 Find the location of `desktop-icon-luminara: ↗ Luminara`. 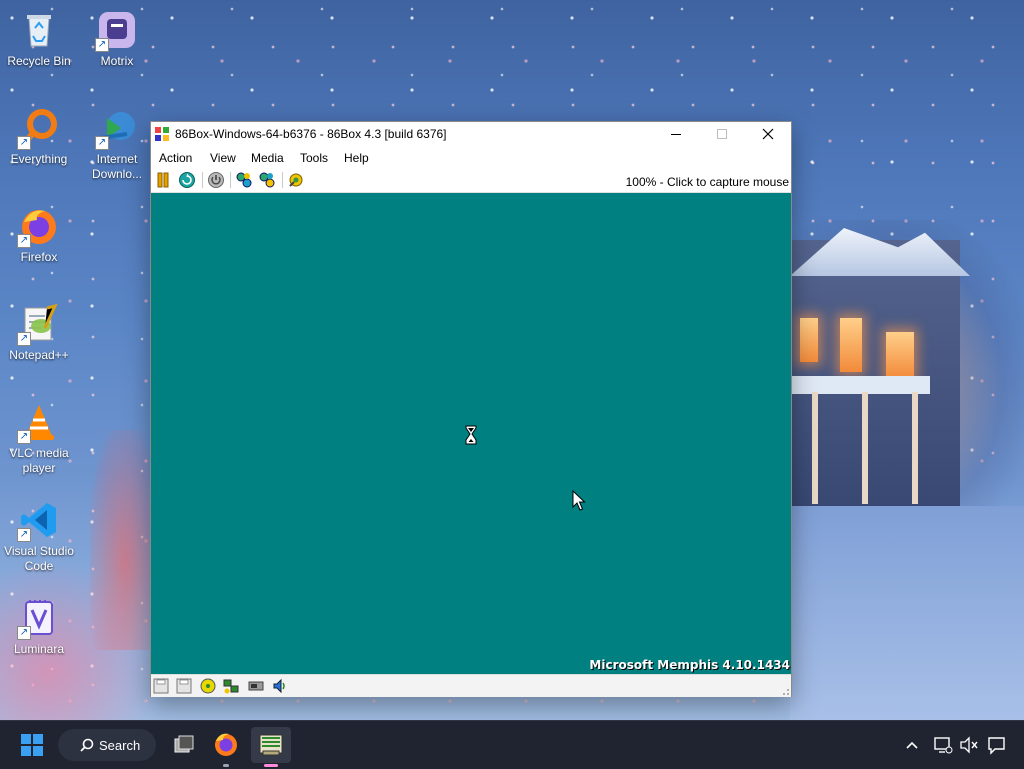

desktop-icon-luminara: ↗ Luminara is located at coordinates (39, 627).